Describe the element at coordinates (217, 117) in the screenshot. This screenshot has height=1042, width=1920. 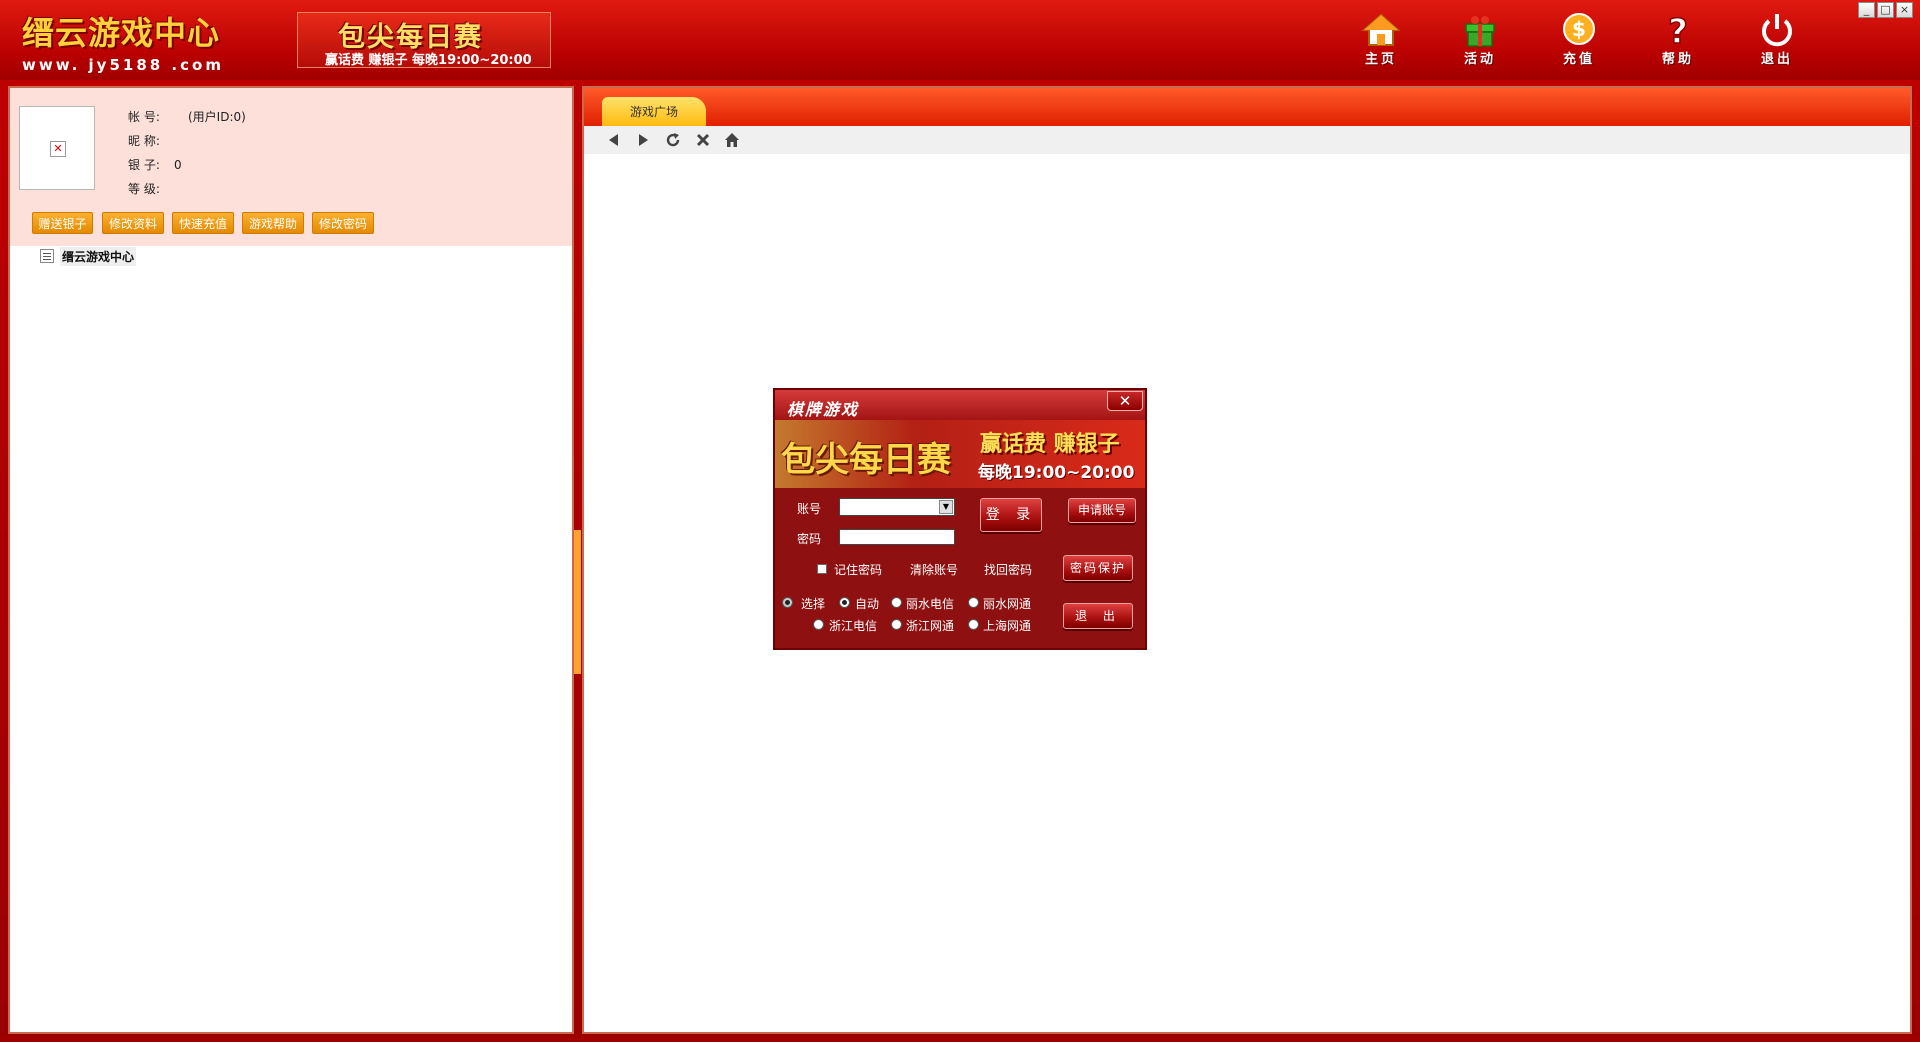
I see `account-value: (用户ID:0)` at that location.